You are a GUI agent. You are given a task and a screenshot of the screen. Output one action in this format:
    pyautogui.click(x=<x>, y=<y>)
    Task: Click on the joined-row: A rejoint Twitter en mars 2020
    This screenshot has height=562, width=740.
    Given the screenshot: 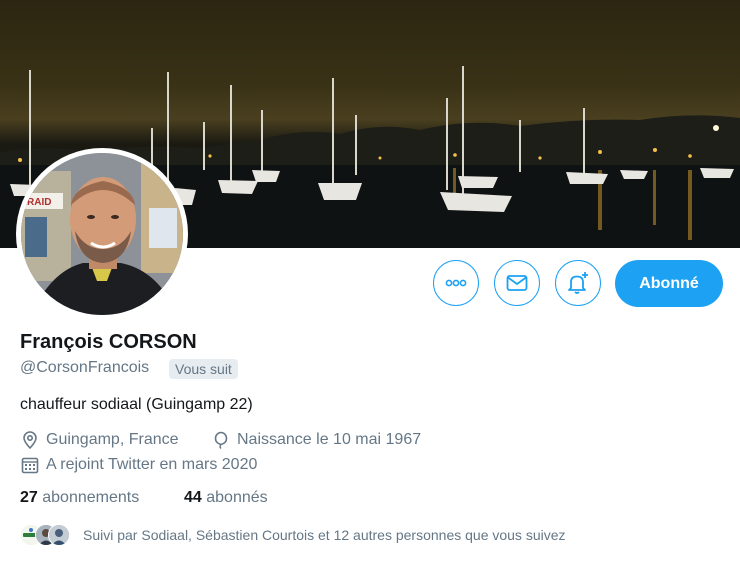 What is the action you would take?
    pyautogui.click(x=138, y=465)
    